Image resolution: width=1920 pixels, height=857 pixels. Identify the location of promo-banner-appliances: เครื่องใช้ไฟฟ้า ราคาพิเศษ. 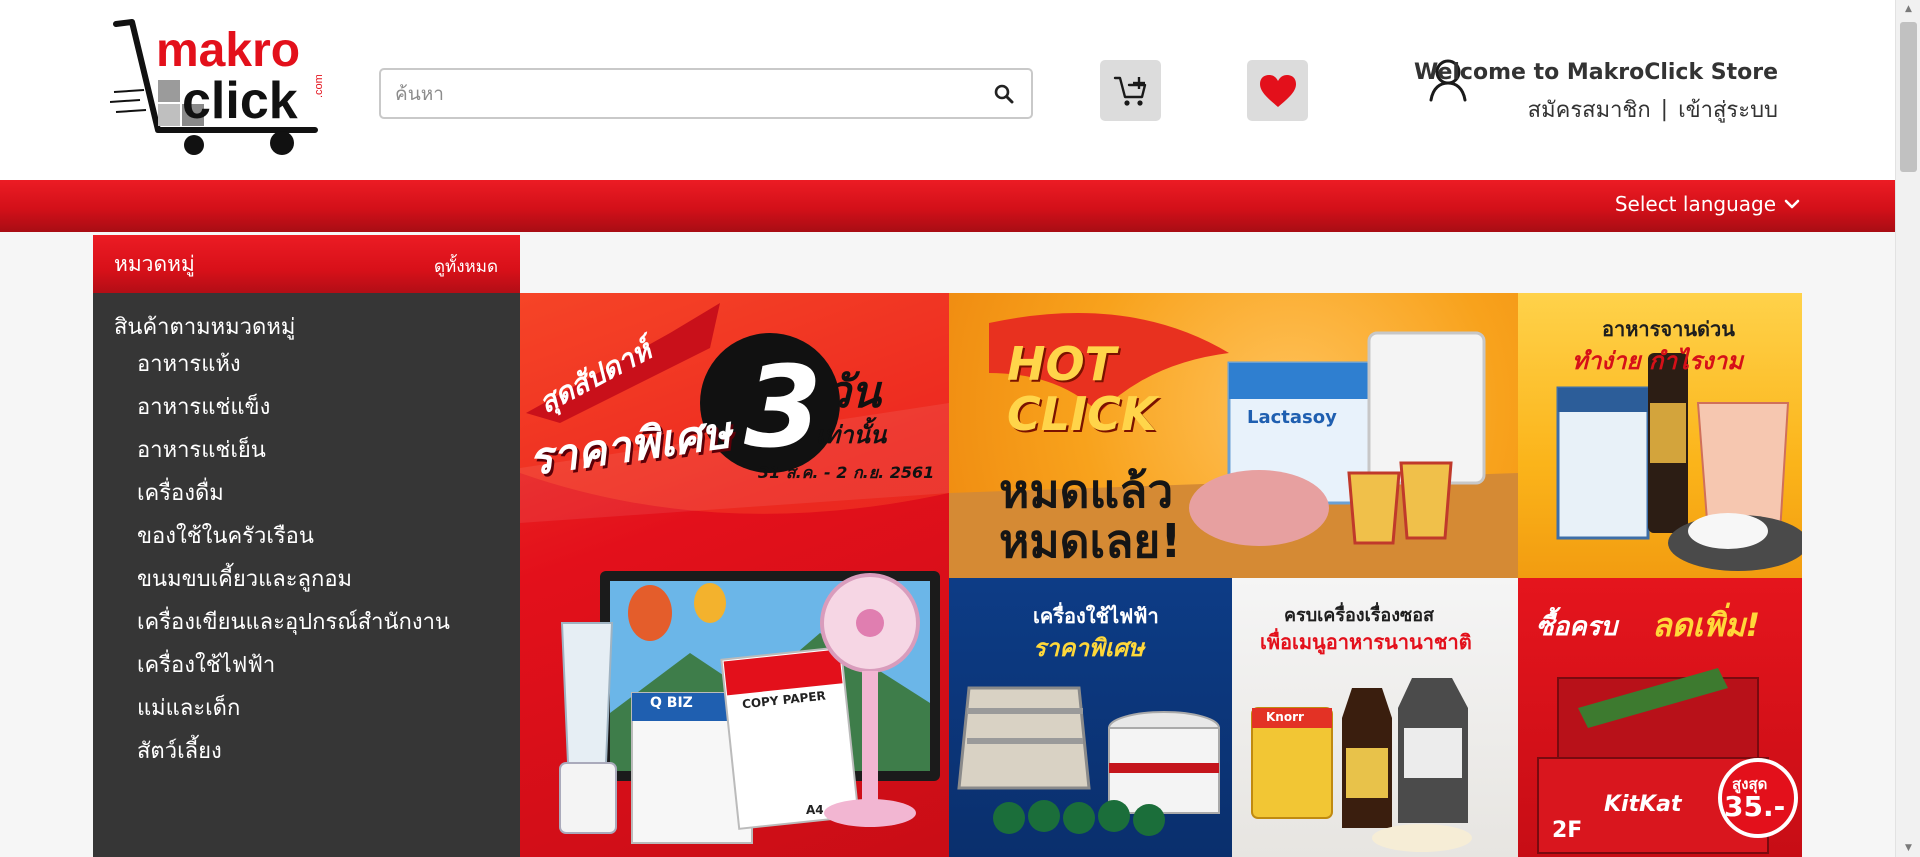
(1090, 717).